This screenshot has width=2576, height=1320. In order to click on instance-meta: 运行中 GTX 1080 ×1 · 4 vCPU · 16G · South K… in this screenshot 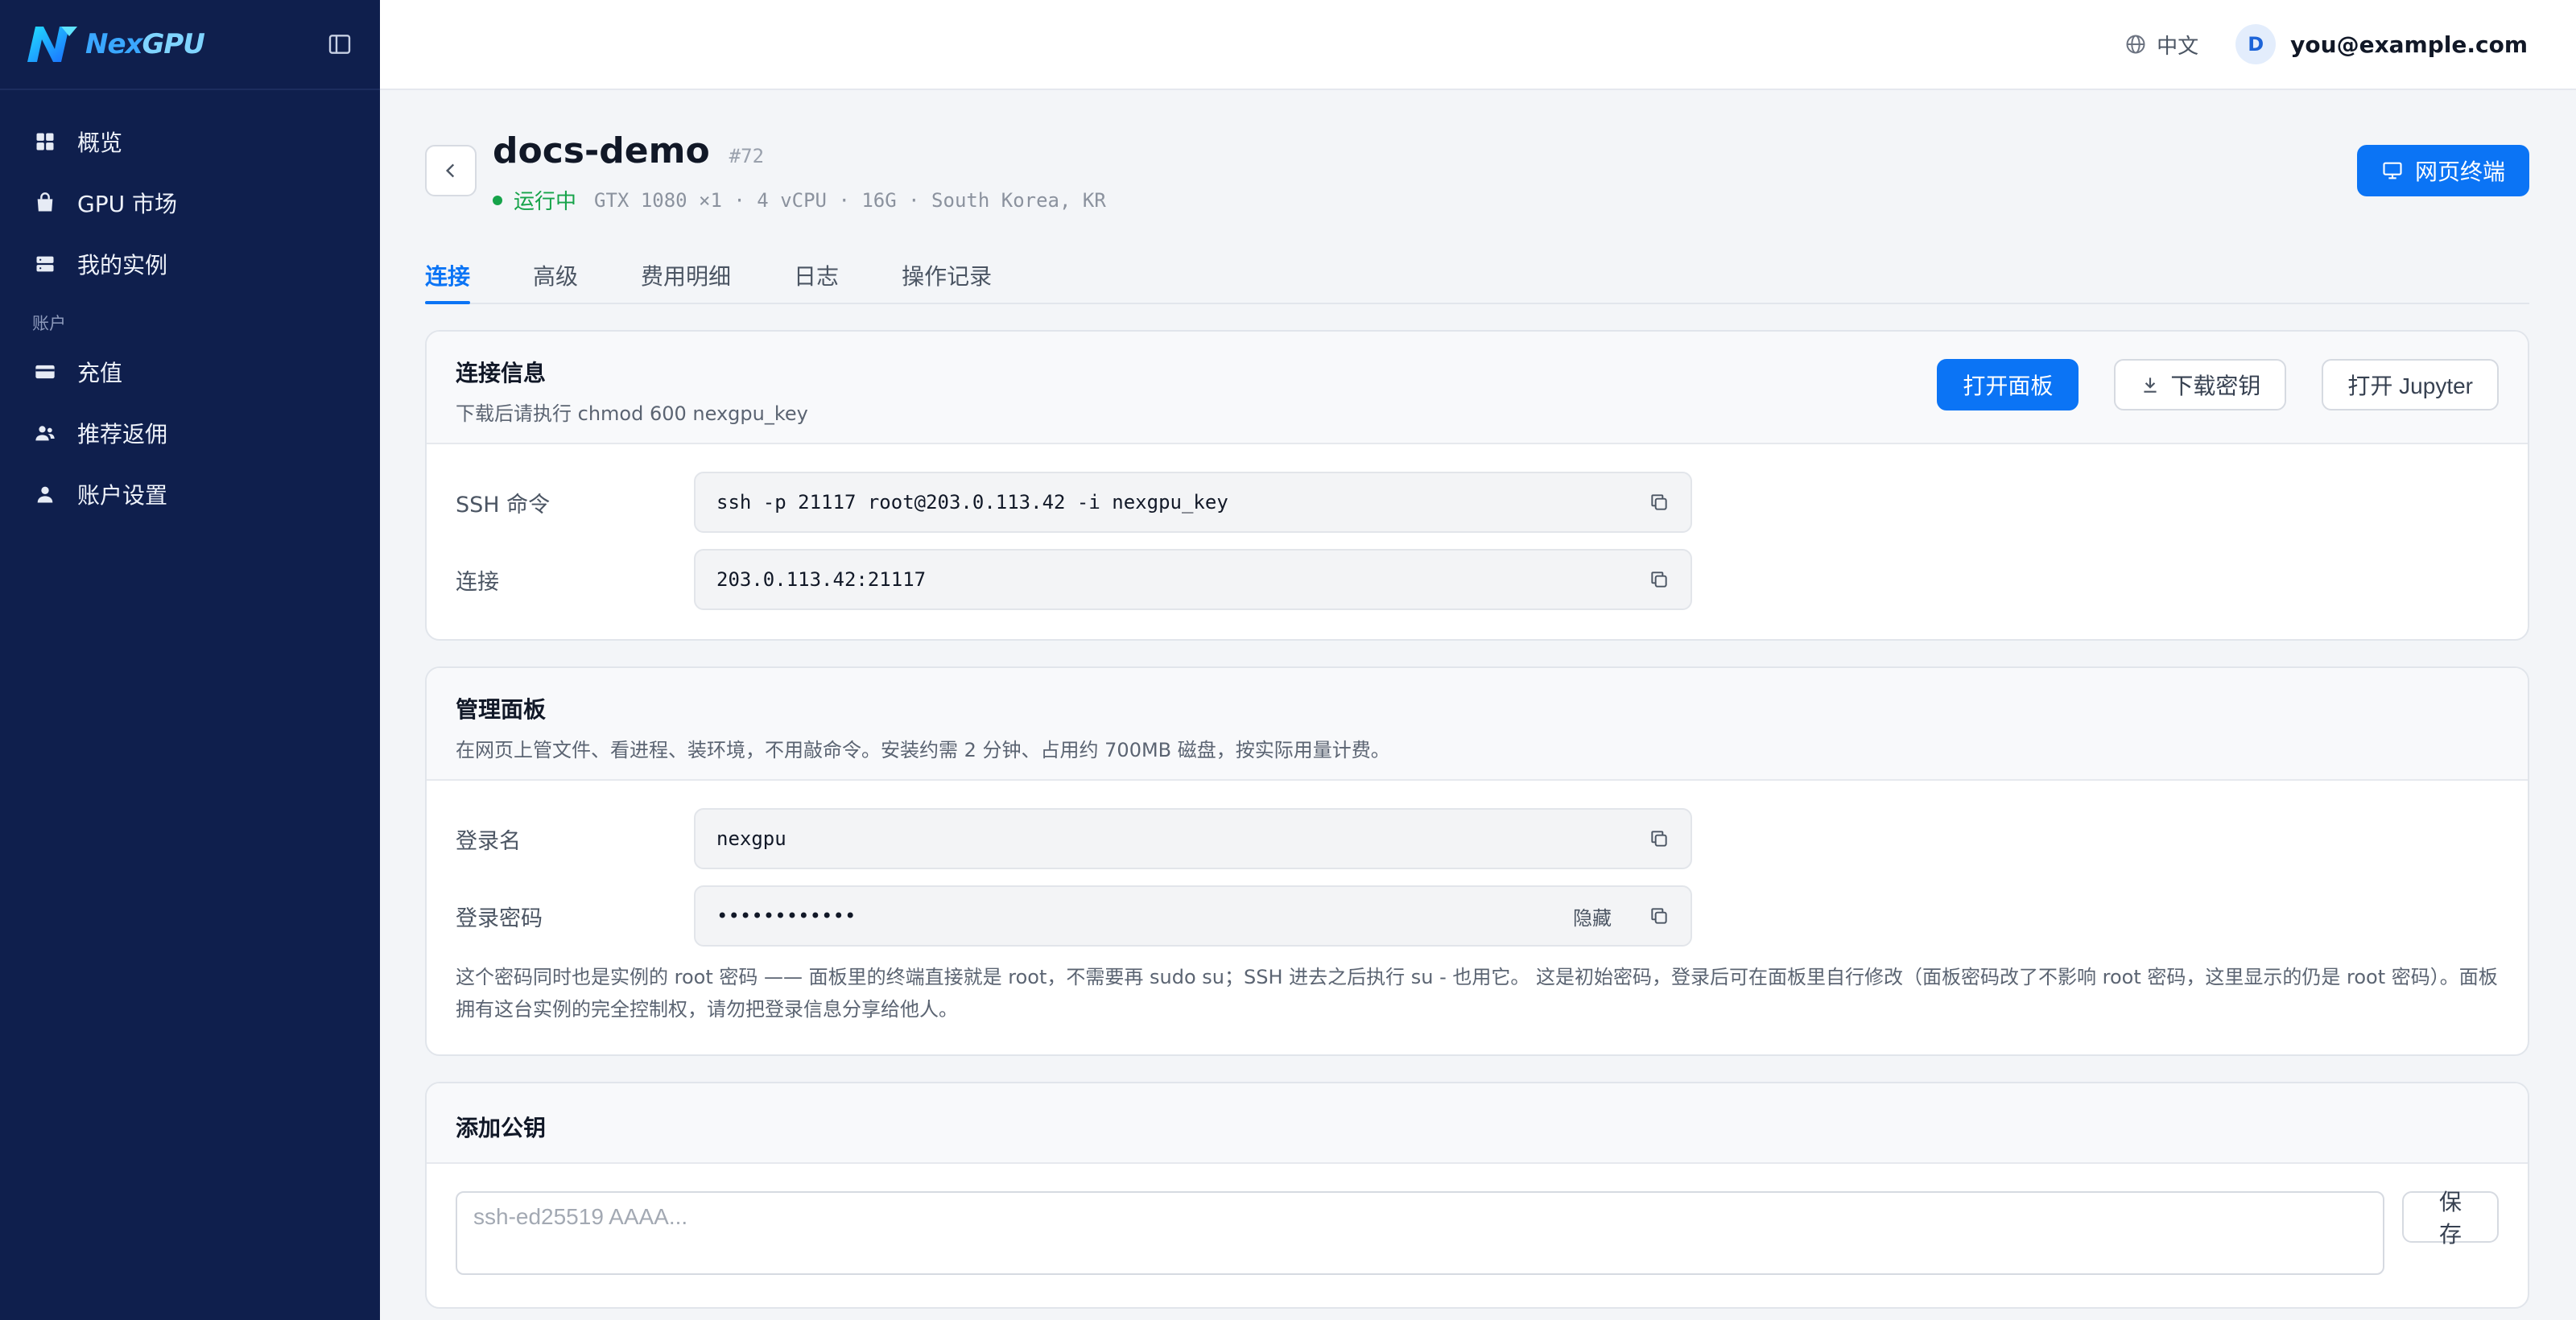, I will do `click(799, 200)`.